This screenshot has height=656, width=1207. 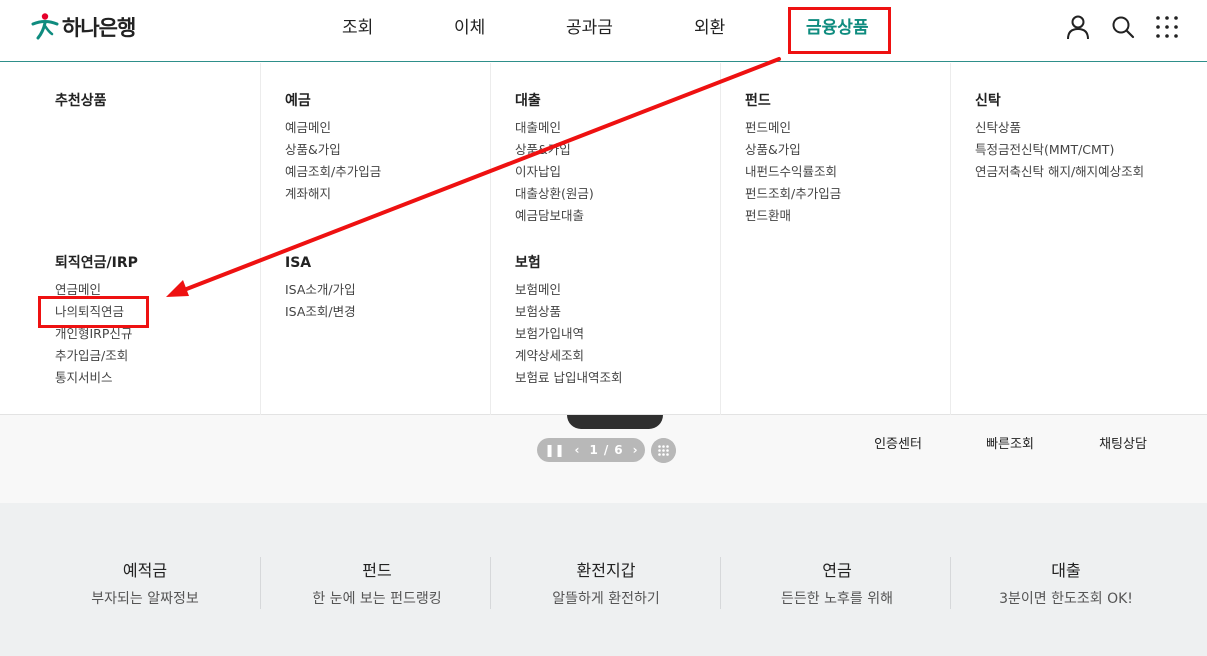 I want to click on promo-subtitle: 부자되는 알짜정보, so click(x=145, y=599).